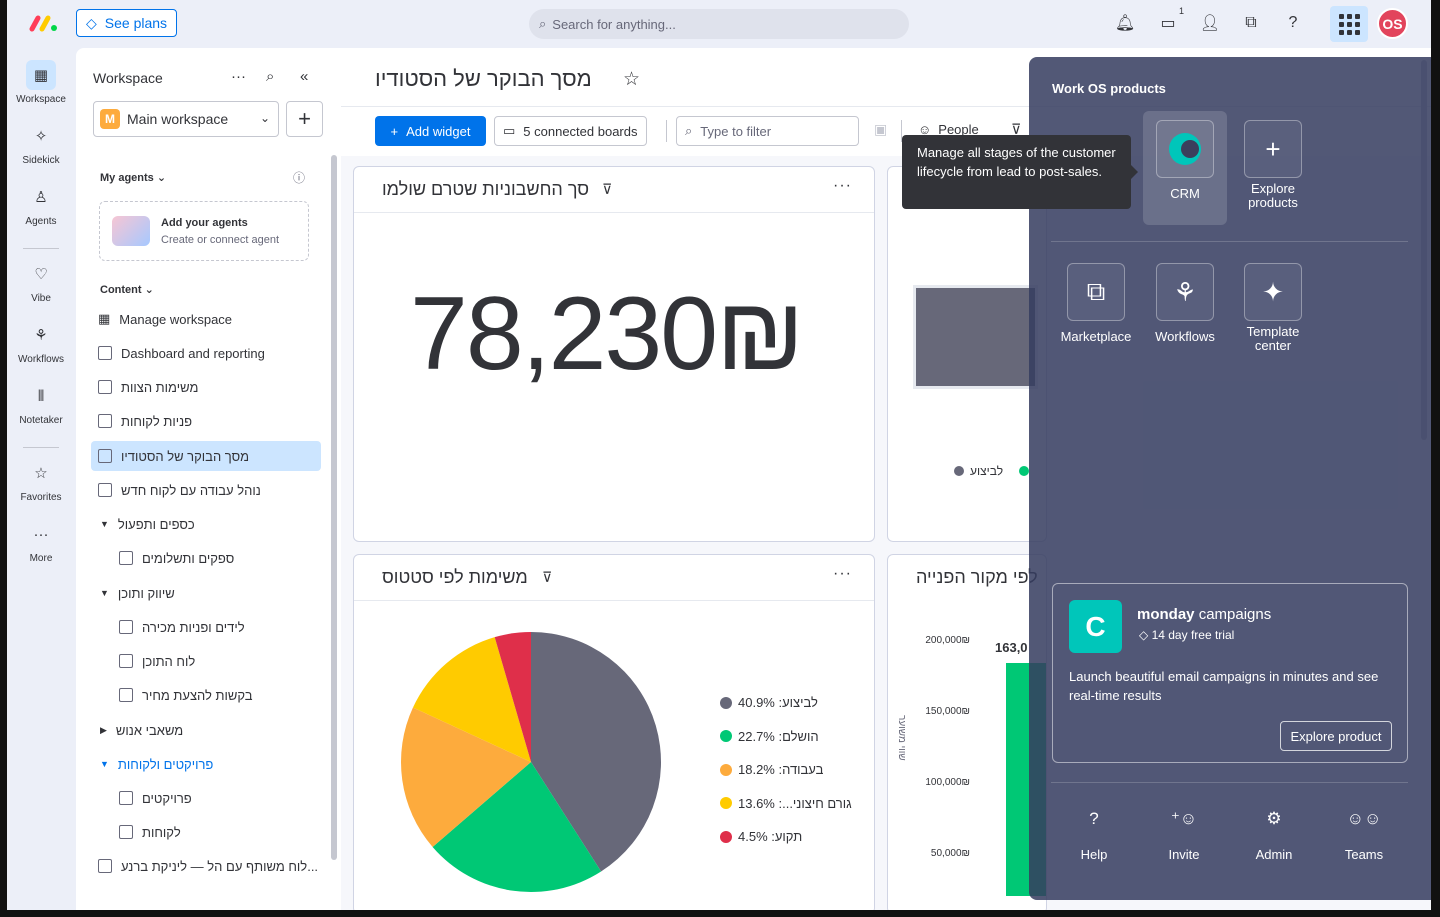 This screenshot has height=917, width=1440. Describe the element at coordinates (224, 798) in the screenshot. I see `tree-item-board: פרויקטים` at that location.